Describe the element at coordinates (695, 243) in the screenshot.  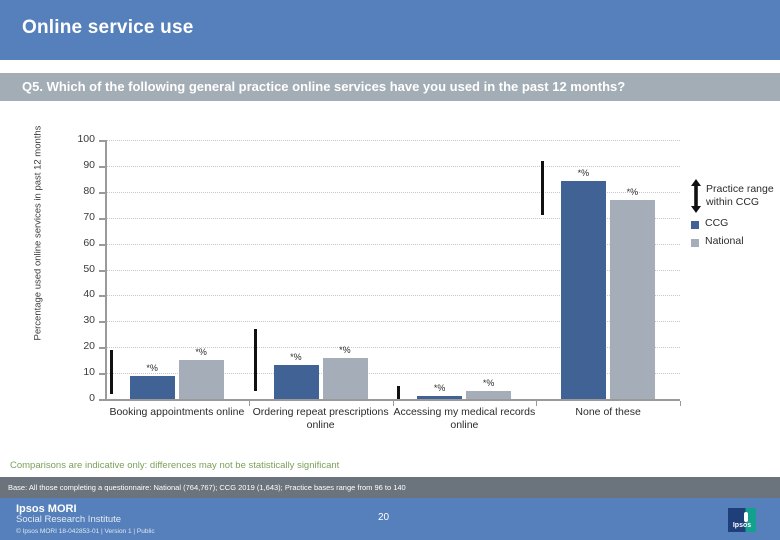
I see `legend-swatch-national` at that location.